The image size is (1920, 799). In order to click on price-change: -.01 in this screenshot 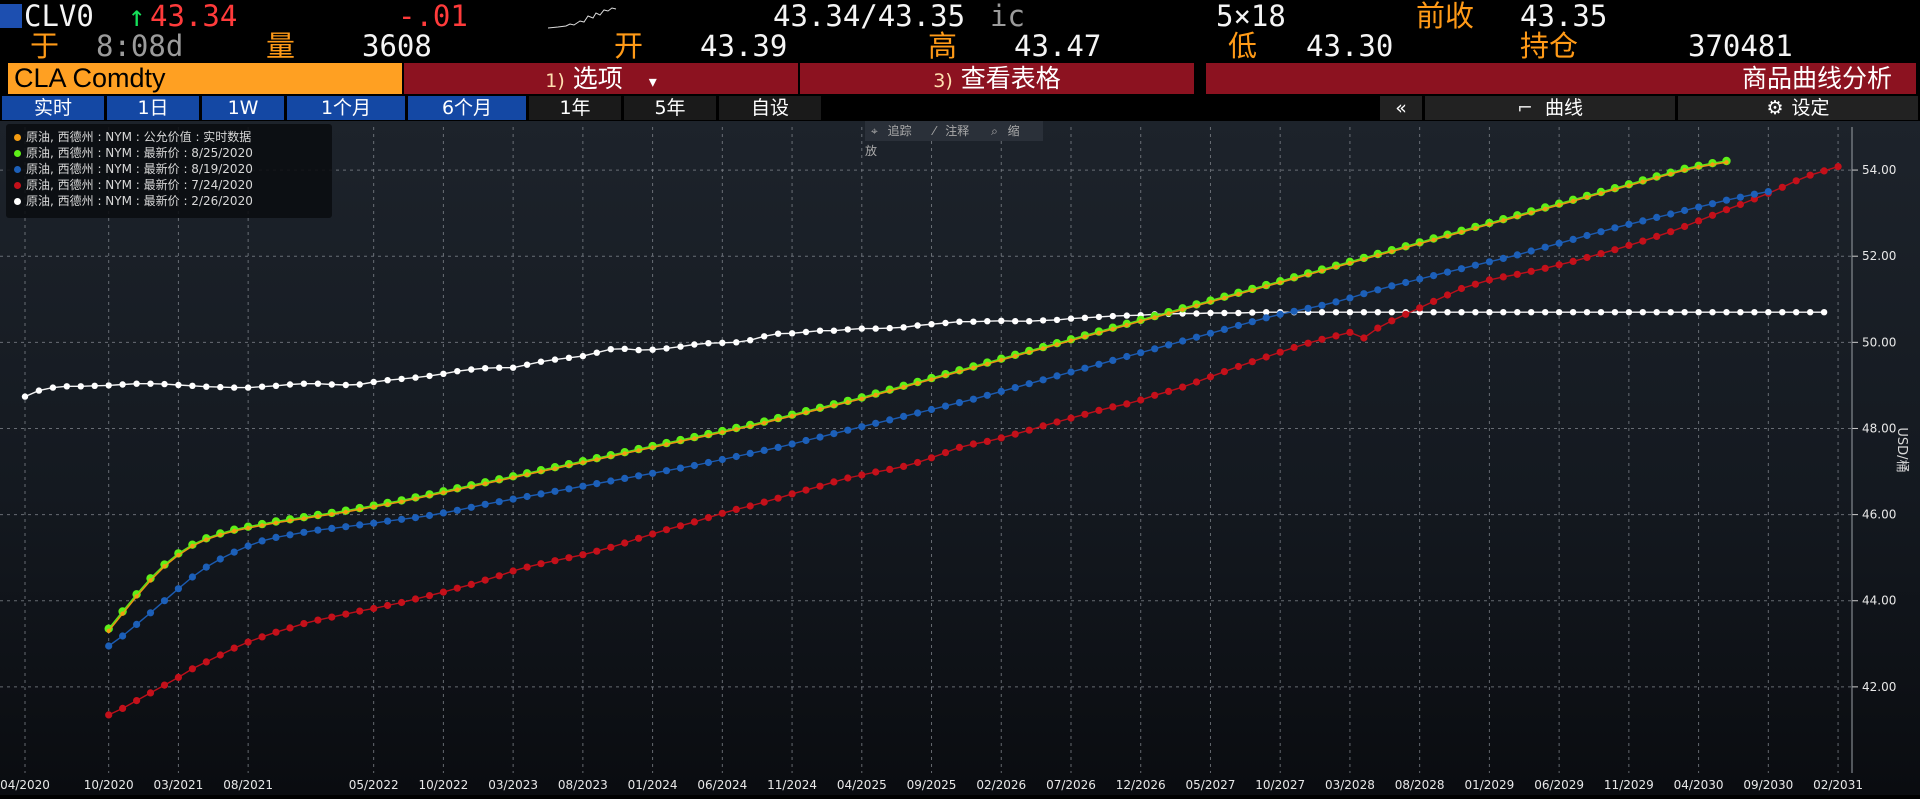, I will do `click(433, 16)`.